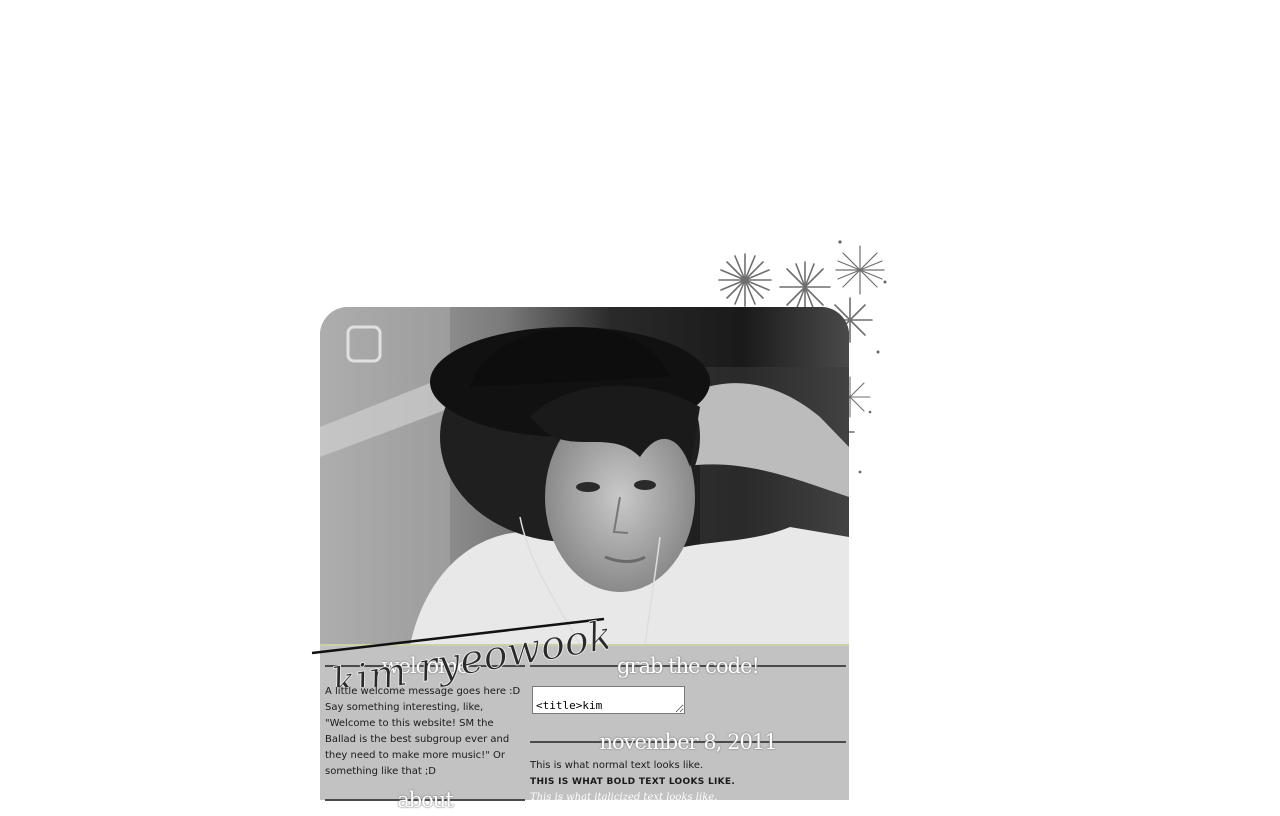 The width and height of the screenshot is (1280, 816). I want to click on welcome-heading: welcome, so click(425, 667).